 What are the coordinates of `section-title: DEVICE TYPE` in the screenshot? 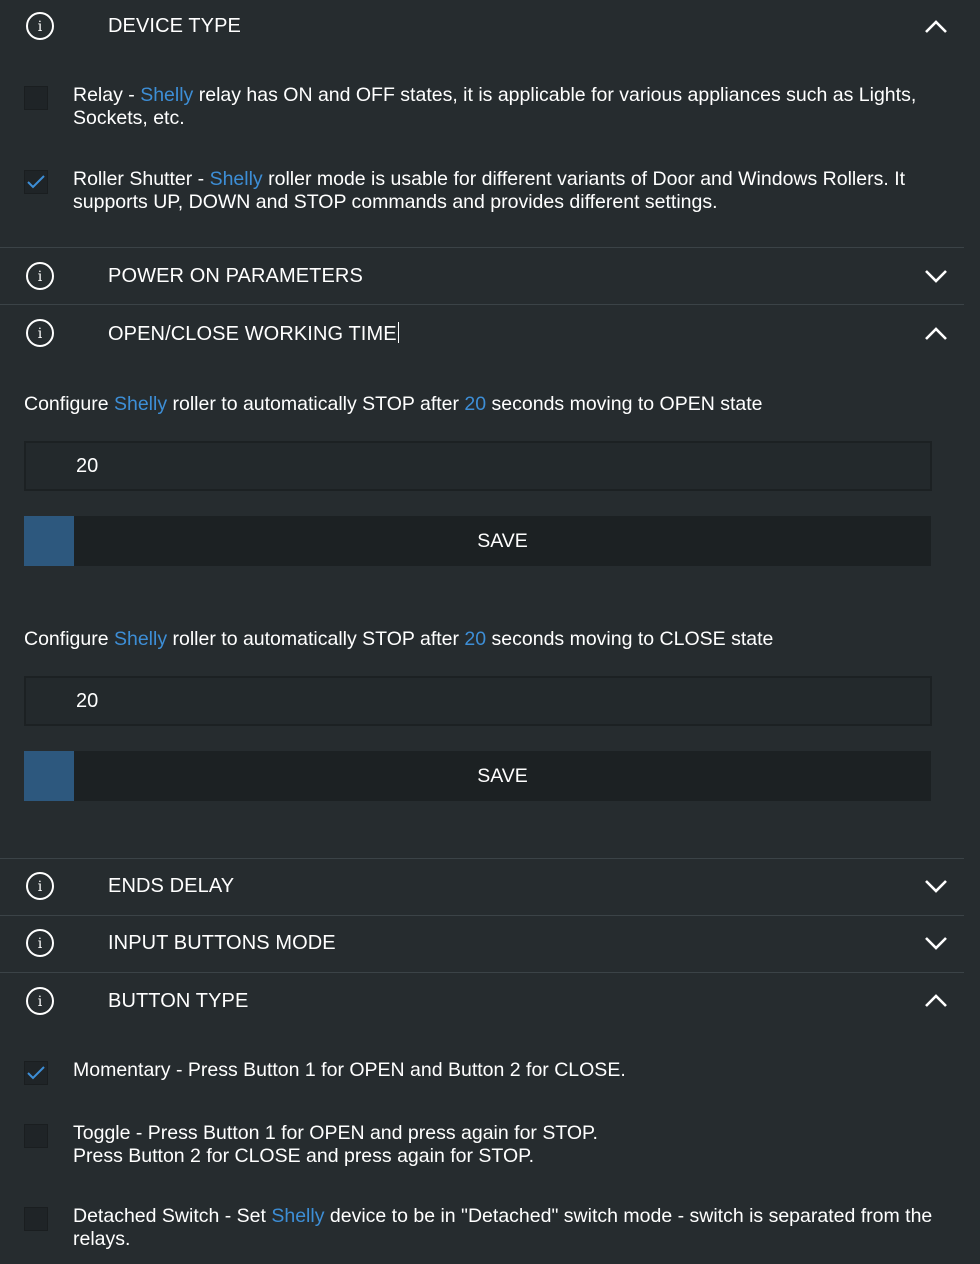 It's located at (174, 26).